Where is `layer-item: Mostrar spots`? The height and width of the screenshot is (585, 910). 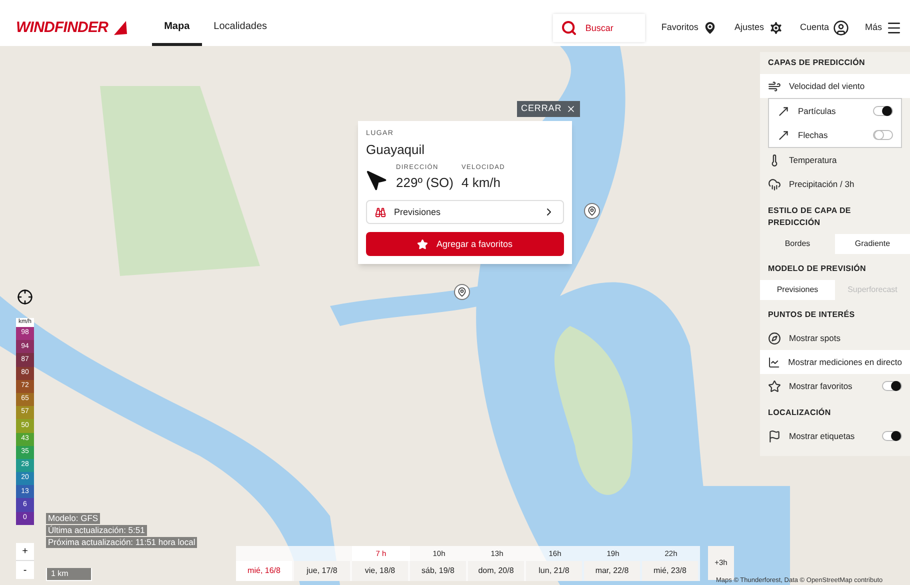
layer-item: Mostrar spots is located at coordinates (835, 338).